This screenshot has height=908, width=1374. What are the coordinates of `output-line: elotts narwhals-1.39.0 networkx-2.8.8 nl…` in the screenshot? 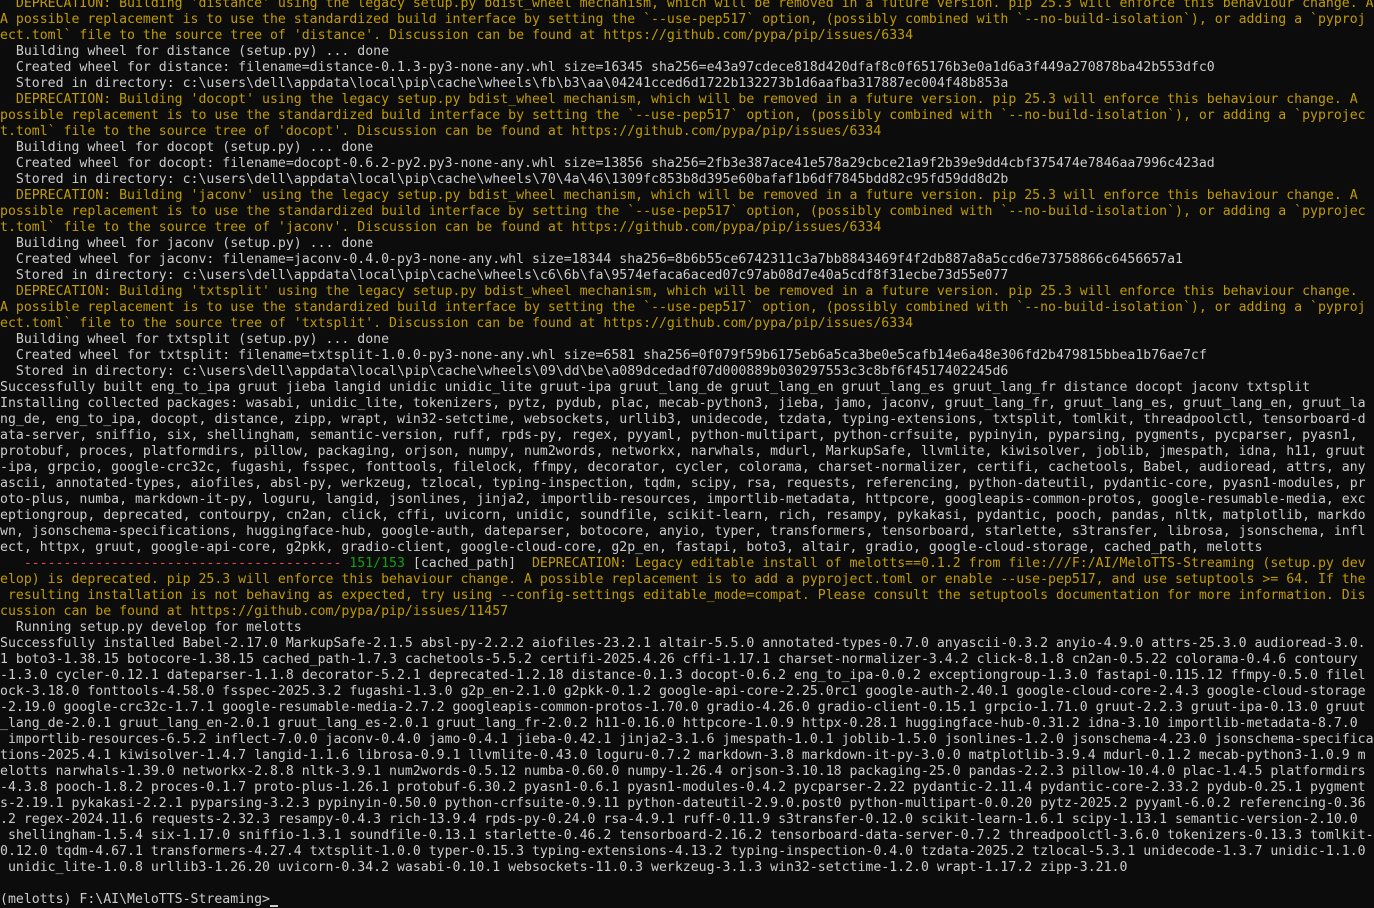 It's located at (683, 771).